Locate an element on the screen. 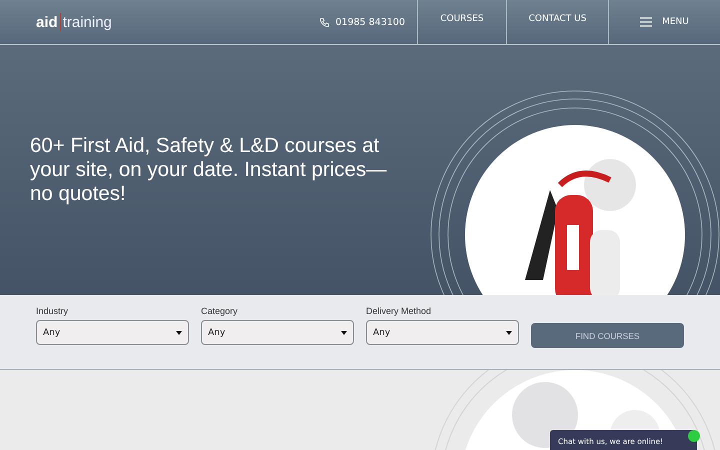 The image size is (720, 450). logo-text: aid is located at coordinates (47, 22).